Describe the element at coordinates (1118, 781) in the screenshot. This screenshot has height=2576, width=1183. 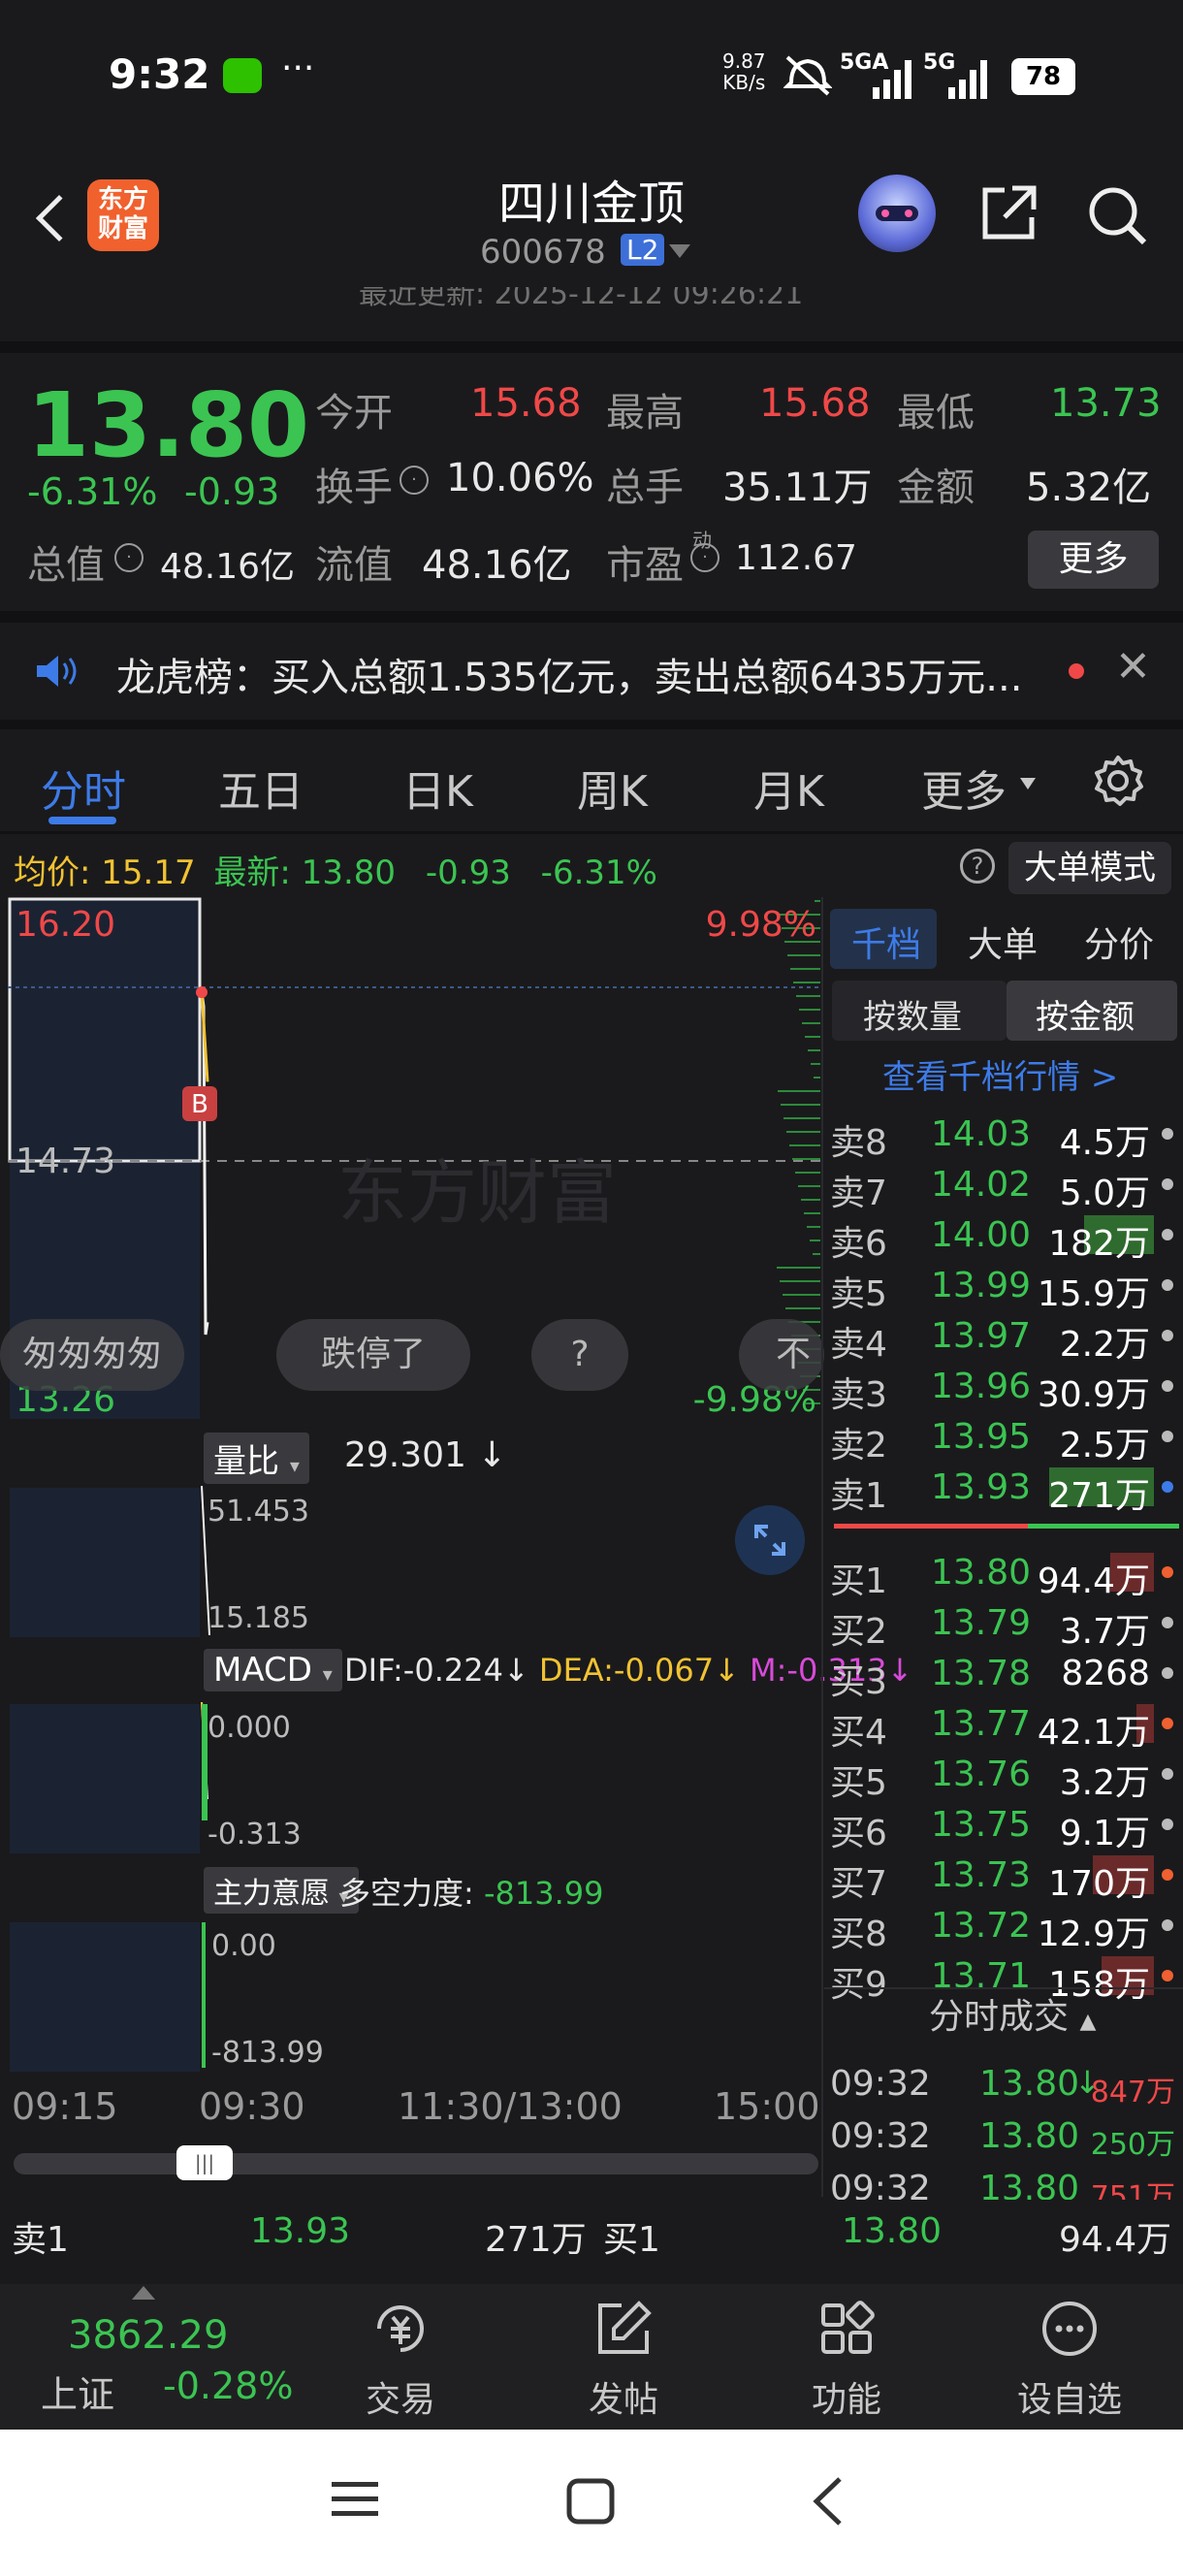
I see `gear-icon` at that location.